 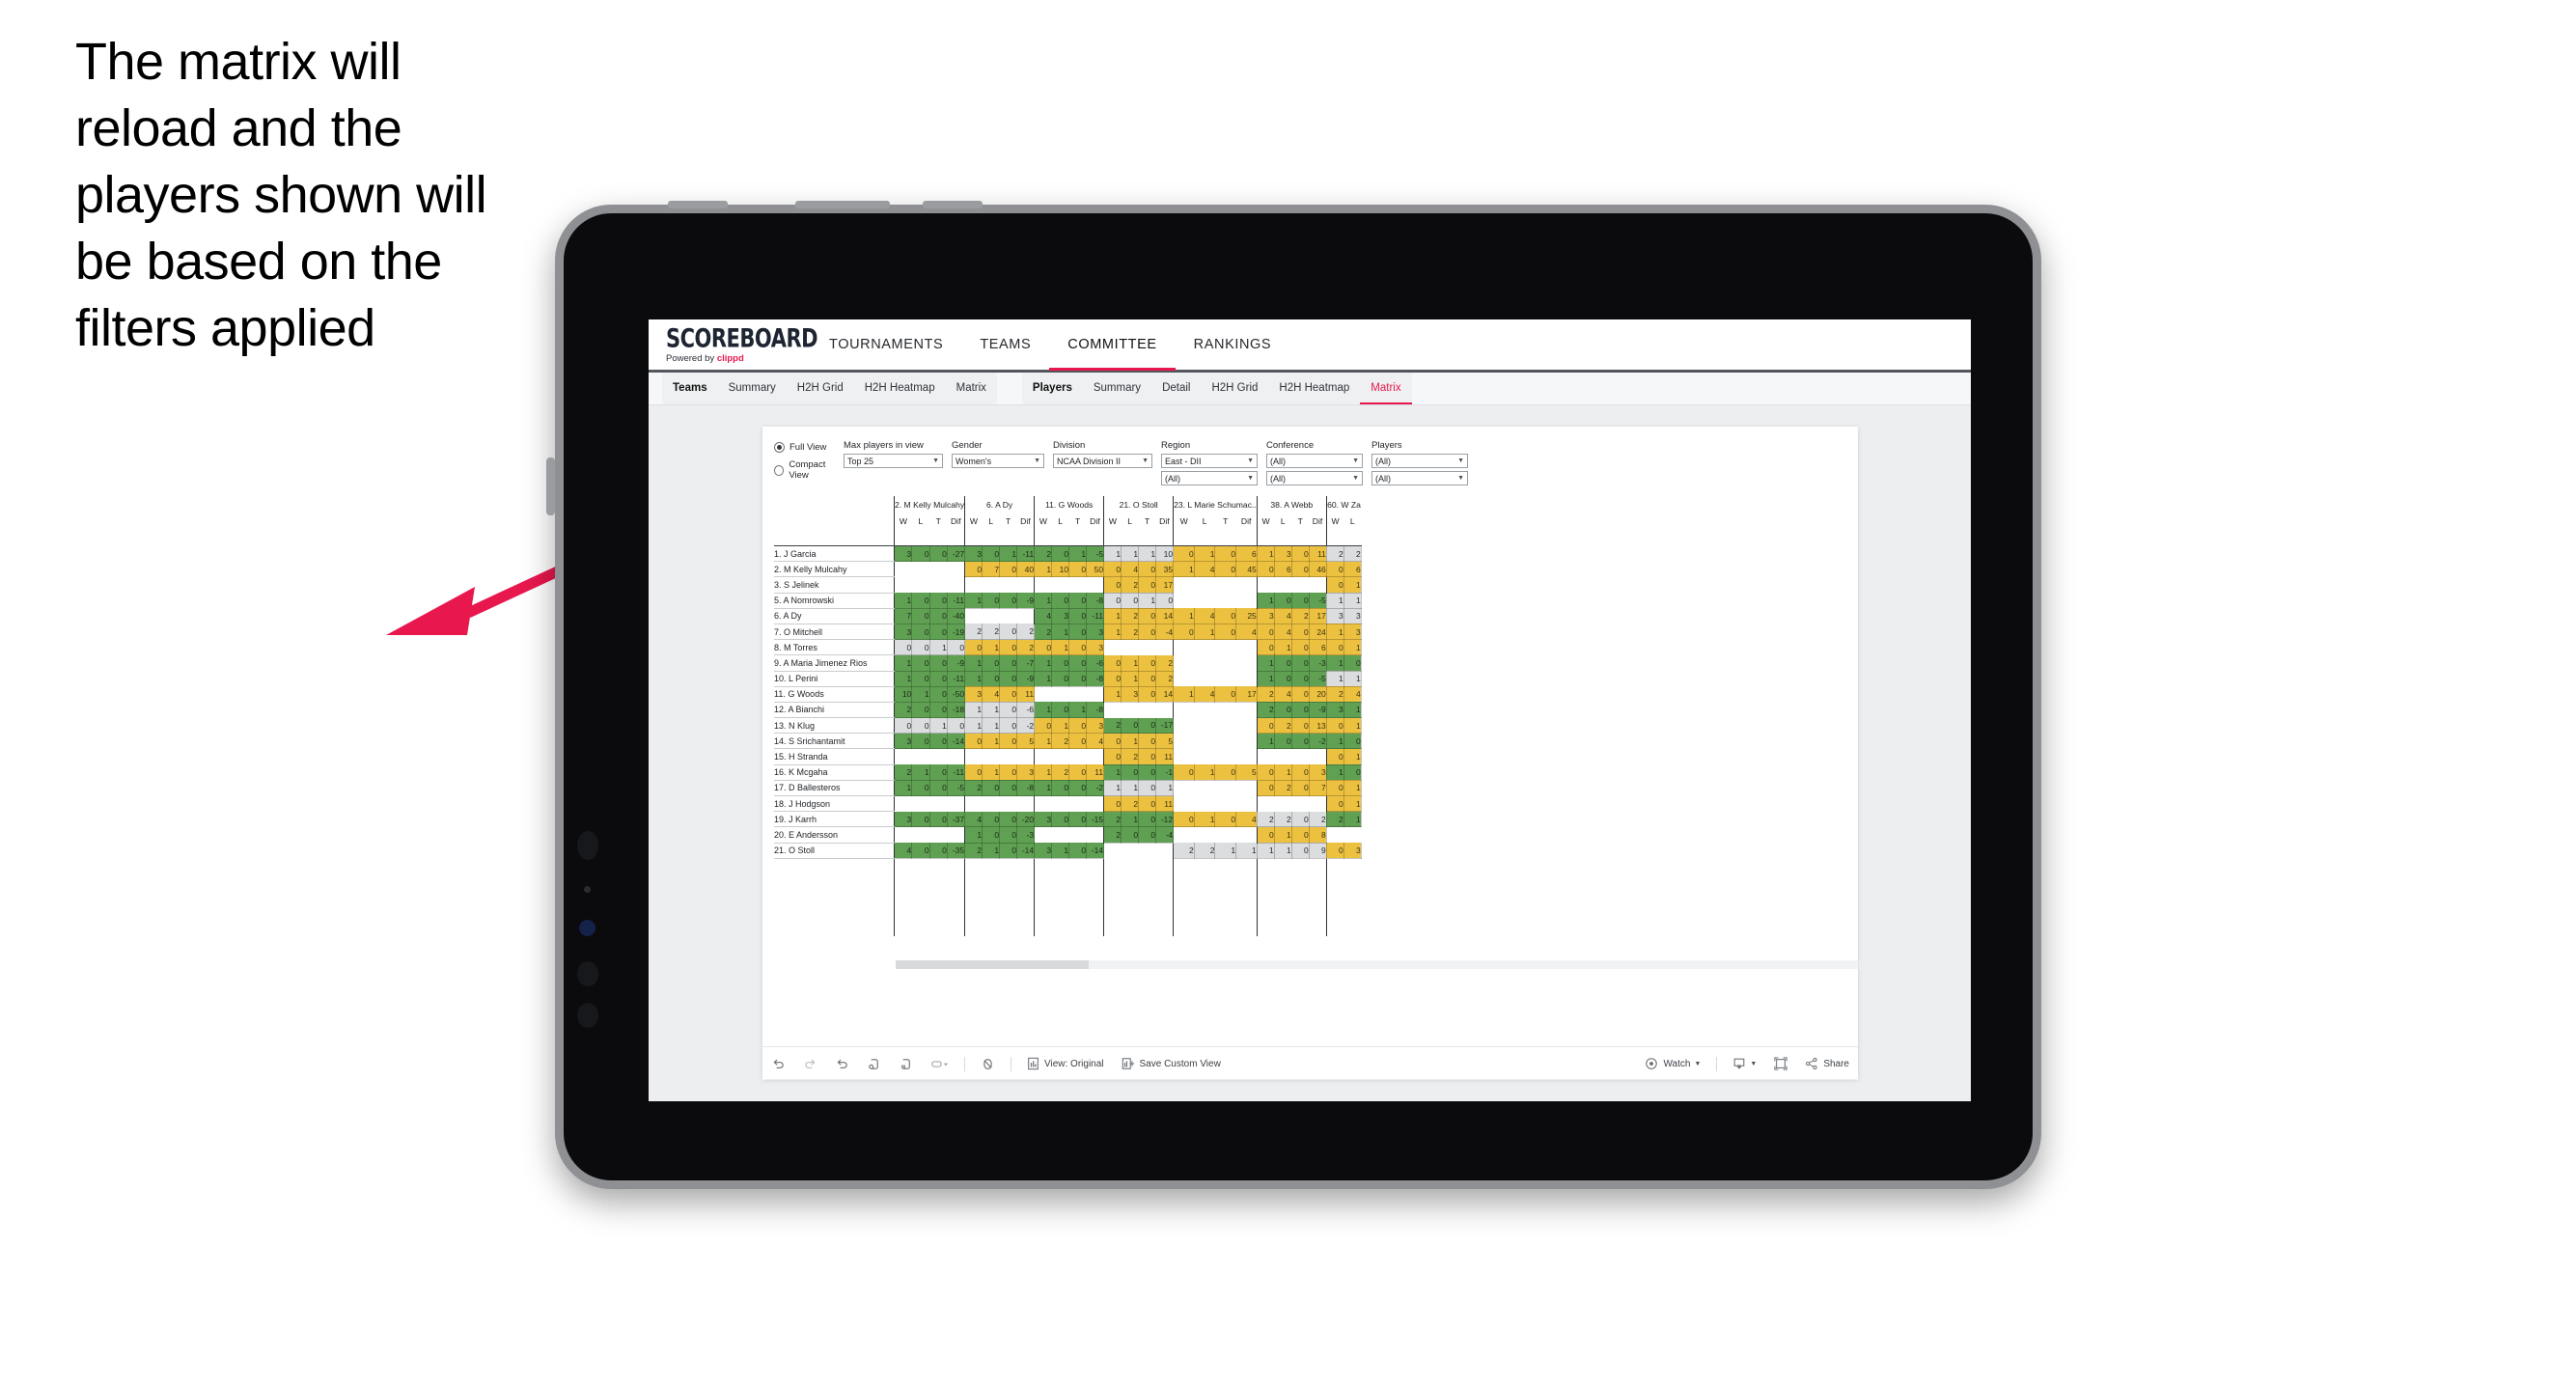 What do you see at coordinates (956, 616) in the screenshot?
I see `matrix-cell: -40` at bounding box center [956, 616].